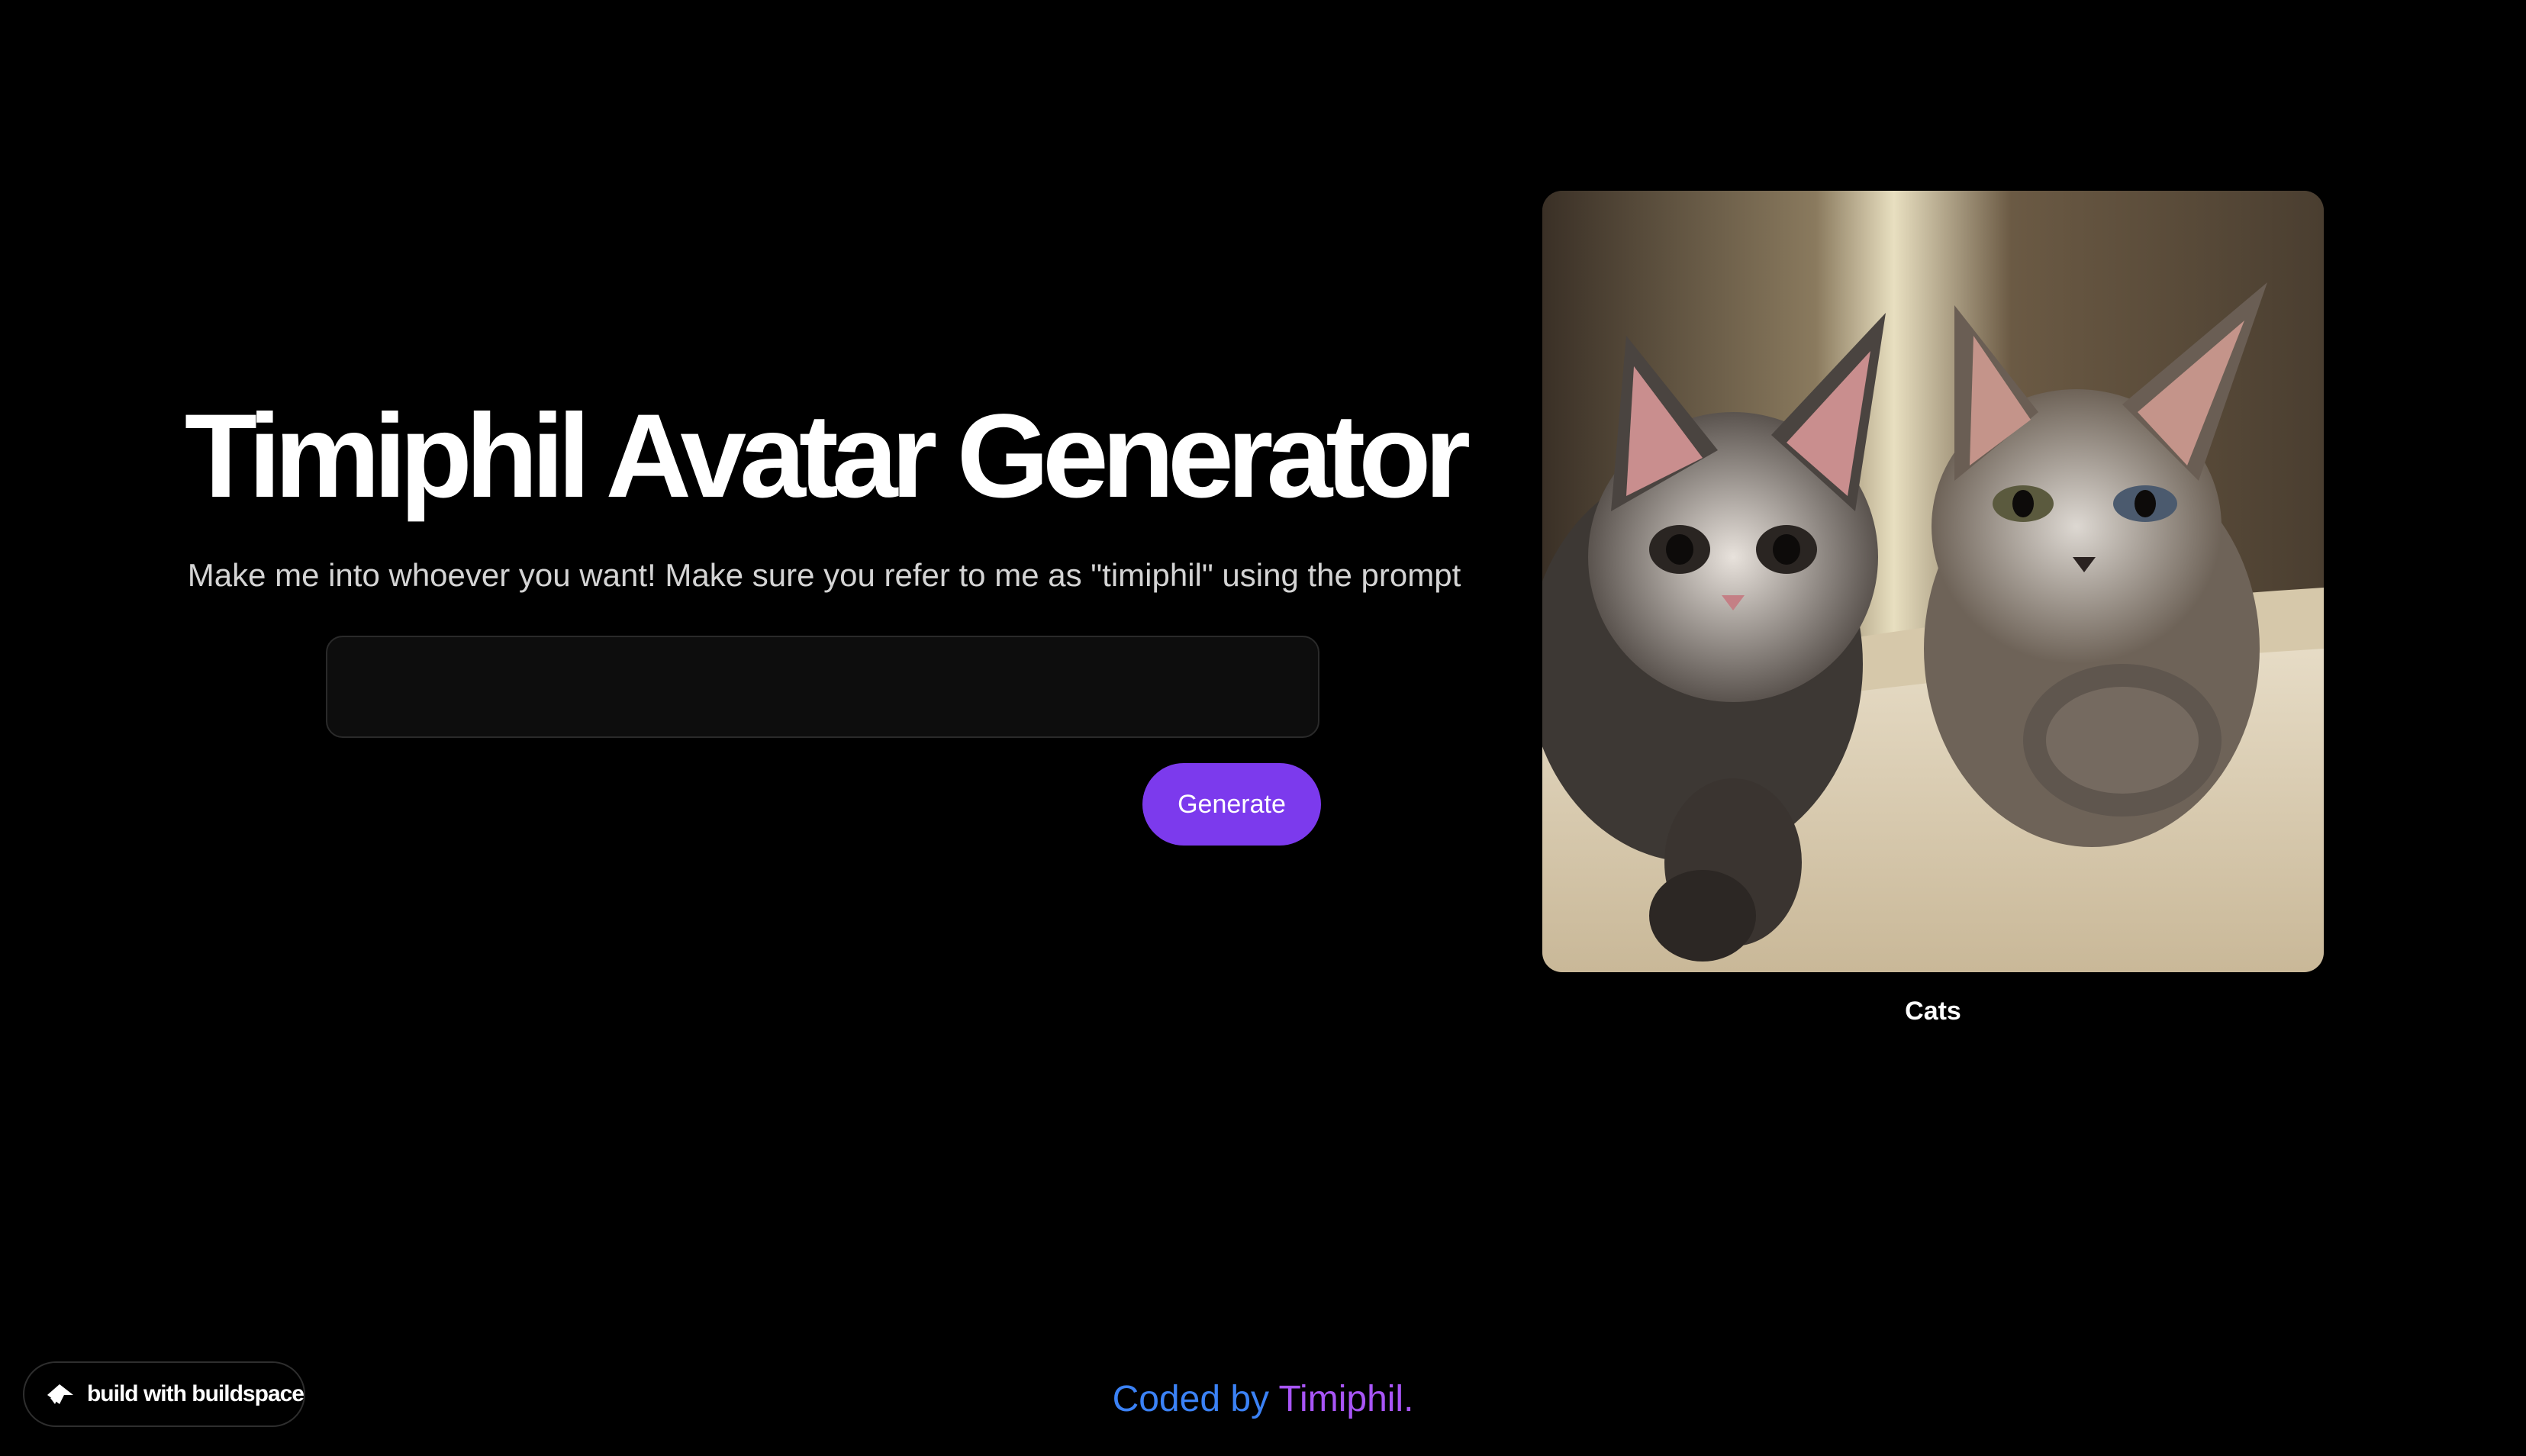 This screenshot has width=2526, height=1456. I want to click on generate-button: Generate, so click(1231, 804).